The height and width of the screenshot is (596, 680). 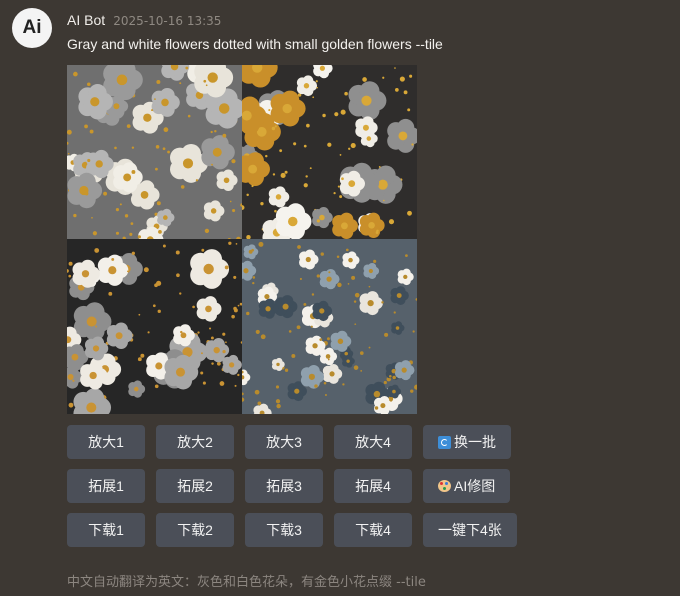 I want to click on palette-icon, so click(x=444, y=486).